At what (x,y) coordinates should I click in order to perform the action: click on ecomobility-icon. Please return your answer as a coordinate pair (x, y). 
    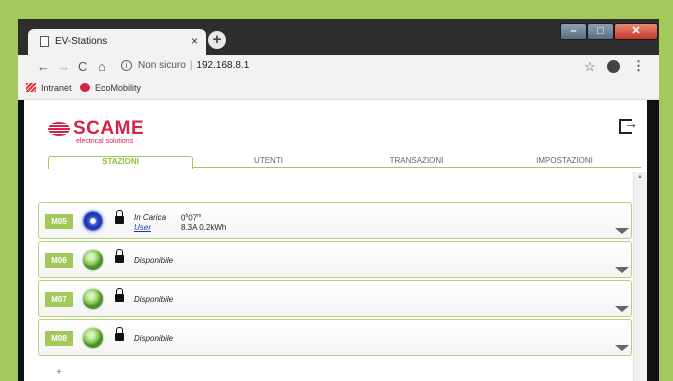
    Looking at the image, I should click on (85, 87).